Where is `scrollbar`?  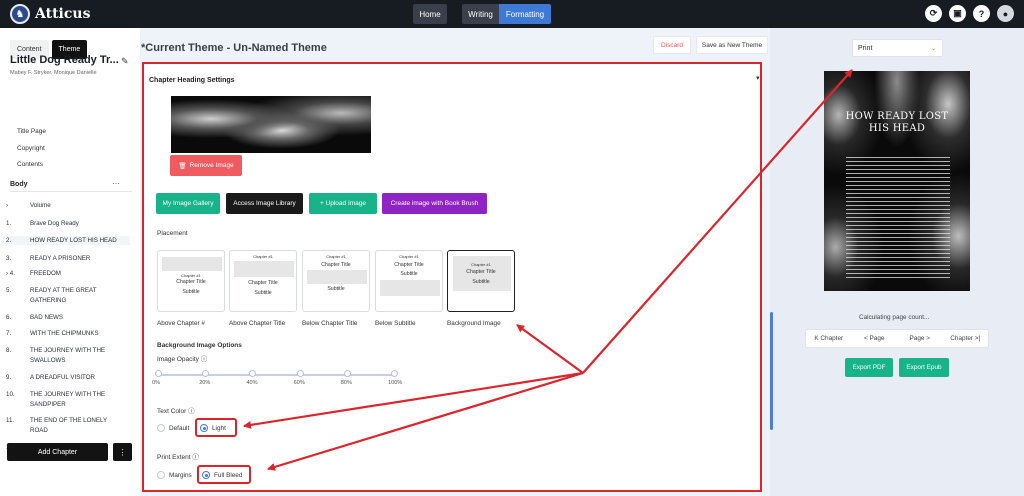 scrollbar is located at coordinates (771, 371).